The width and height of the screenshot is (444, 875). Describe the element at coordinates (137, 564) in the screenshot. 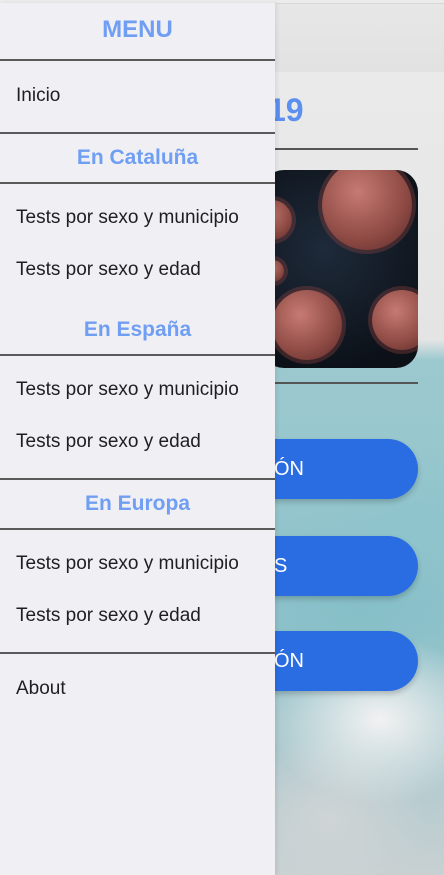

I see `menu-item-europa-municipio: Tests por sexo y municipio` at that location.